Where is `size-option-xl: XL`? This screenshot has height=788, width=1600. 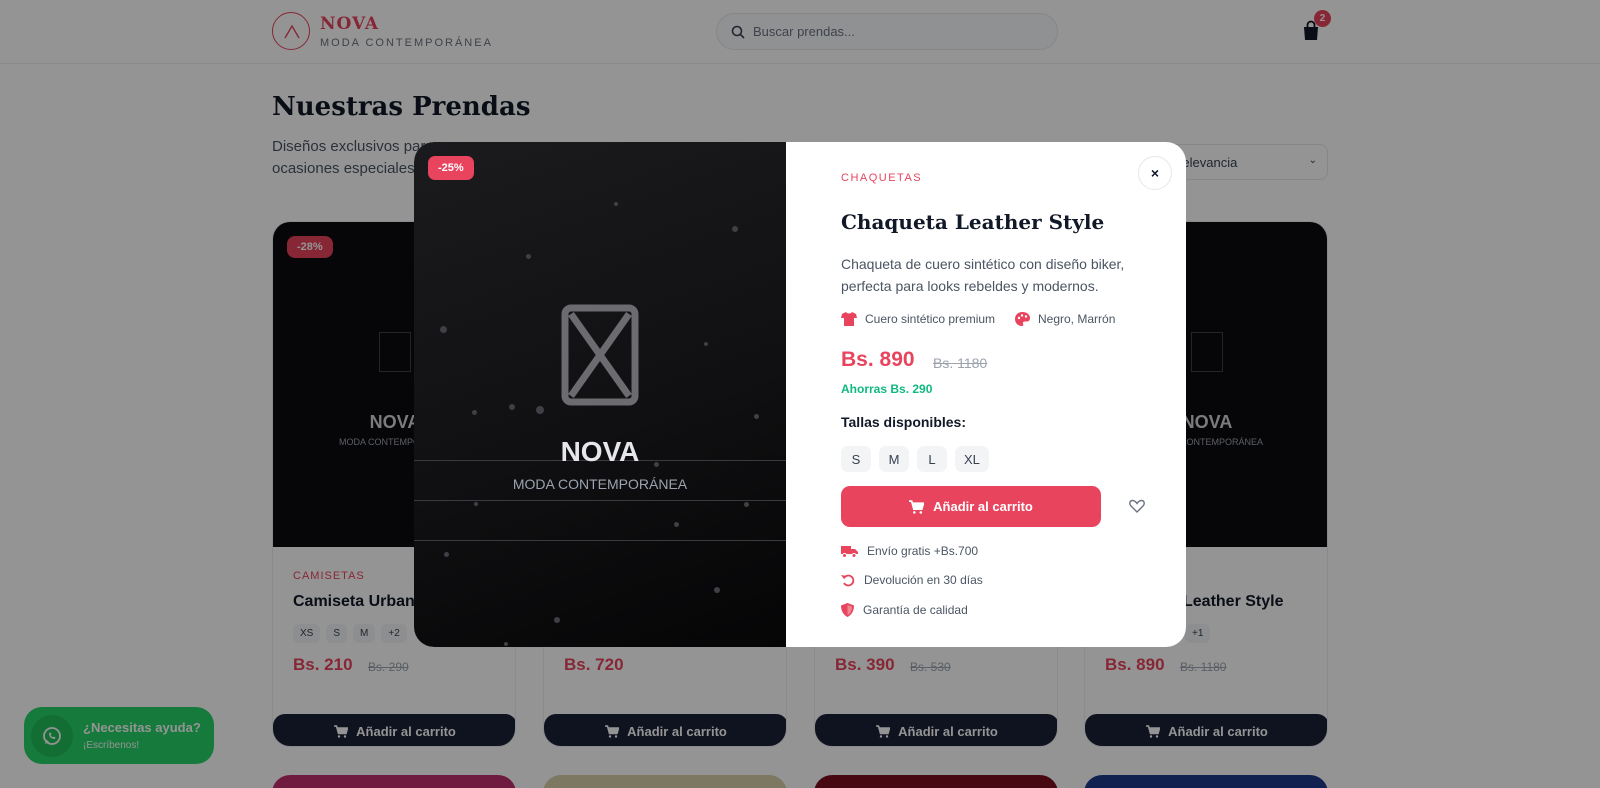 size-option-xl: XL is located at coordinates (972, 459).